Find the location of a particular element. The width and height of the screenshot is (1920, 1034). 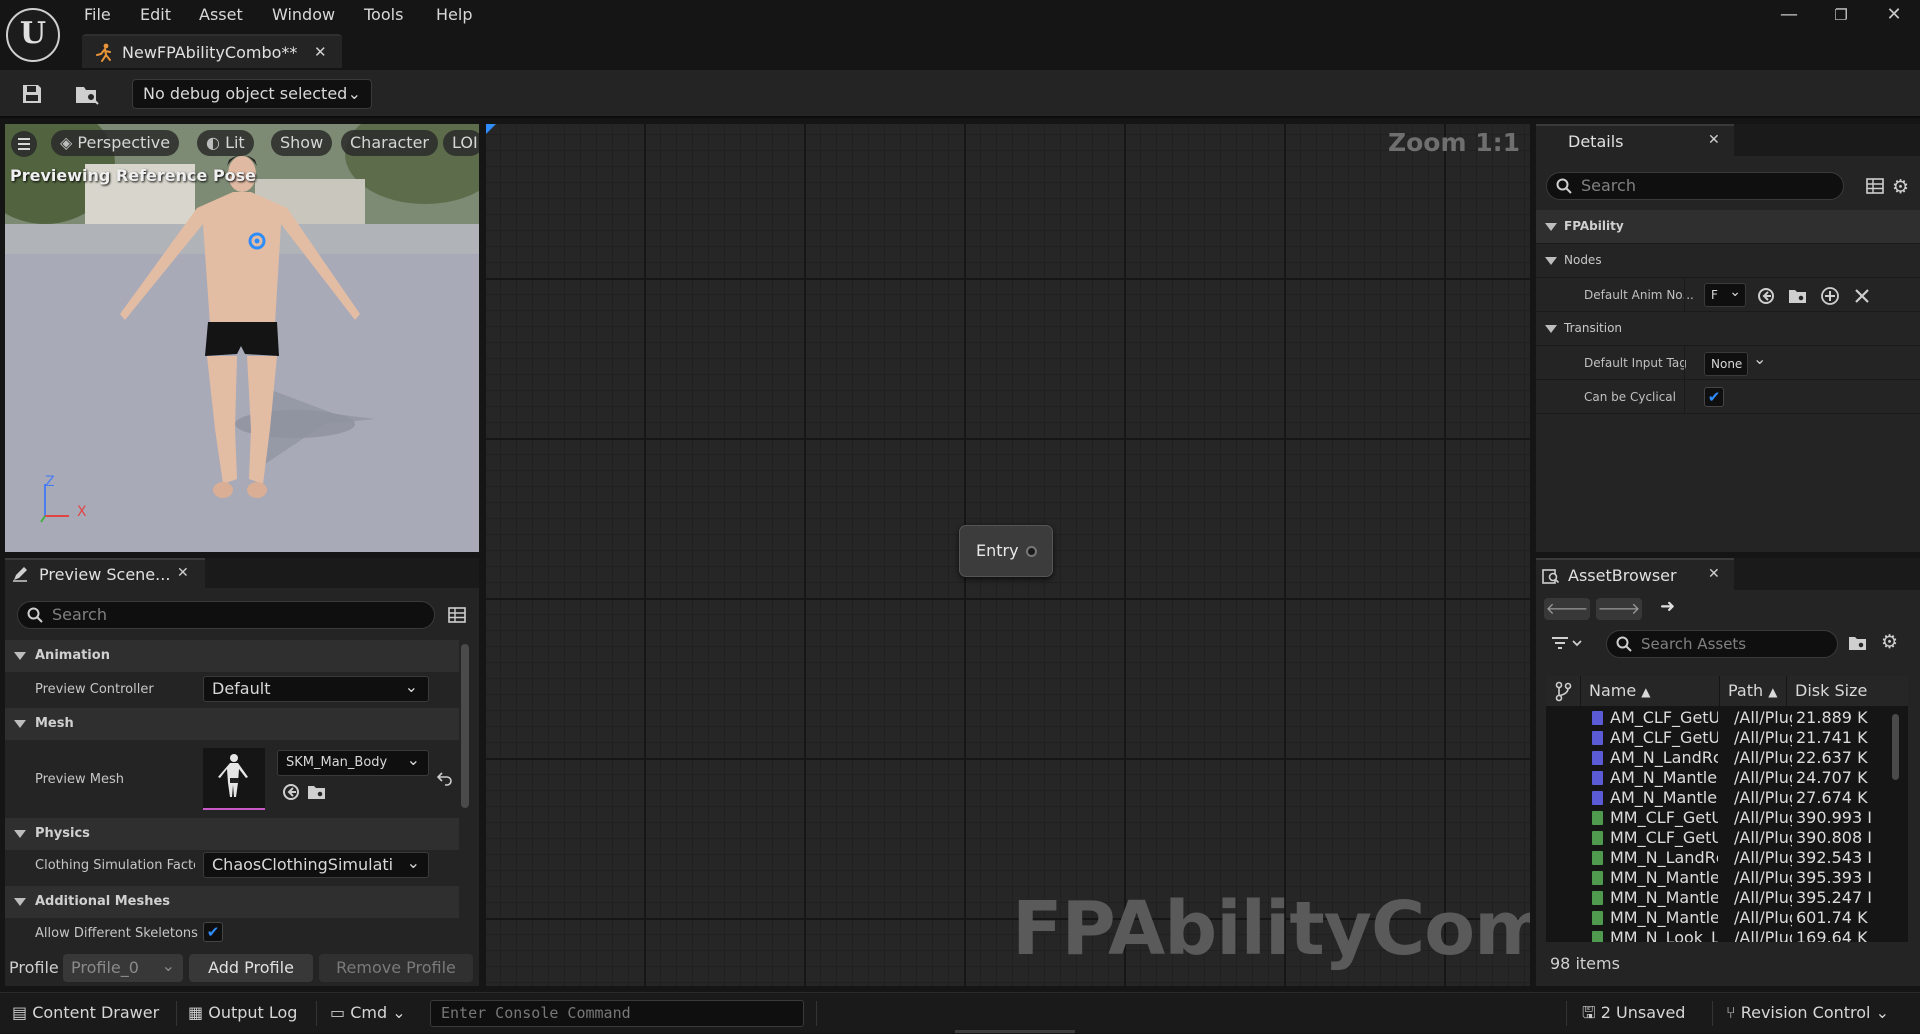

add-profile-button: Add Profile is located at coordinates (251, 968).